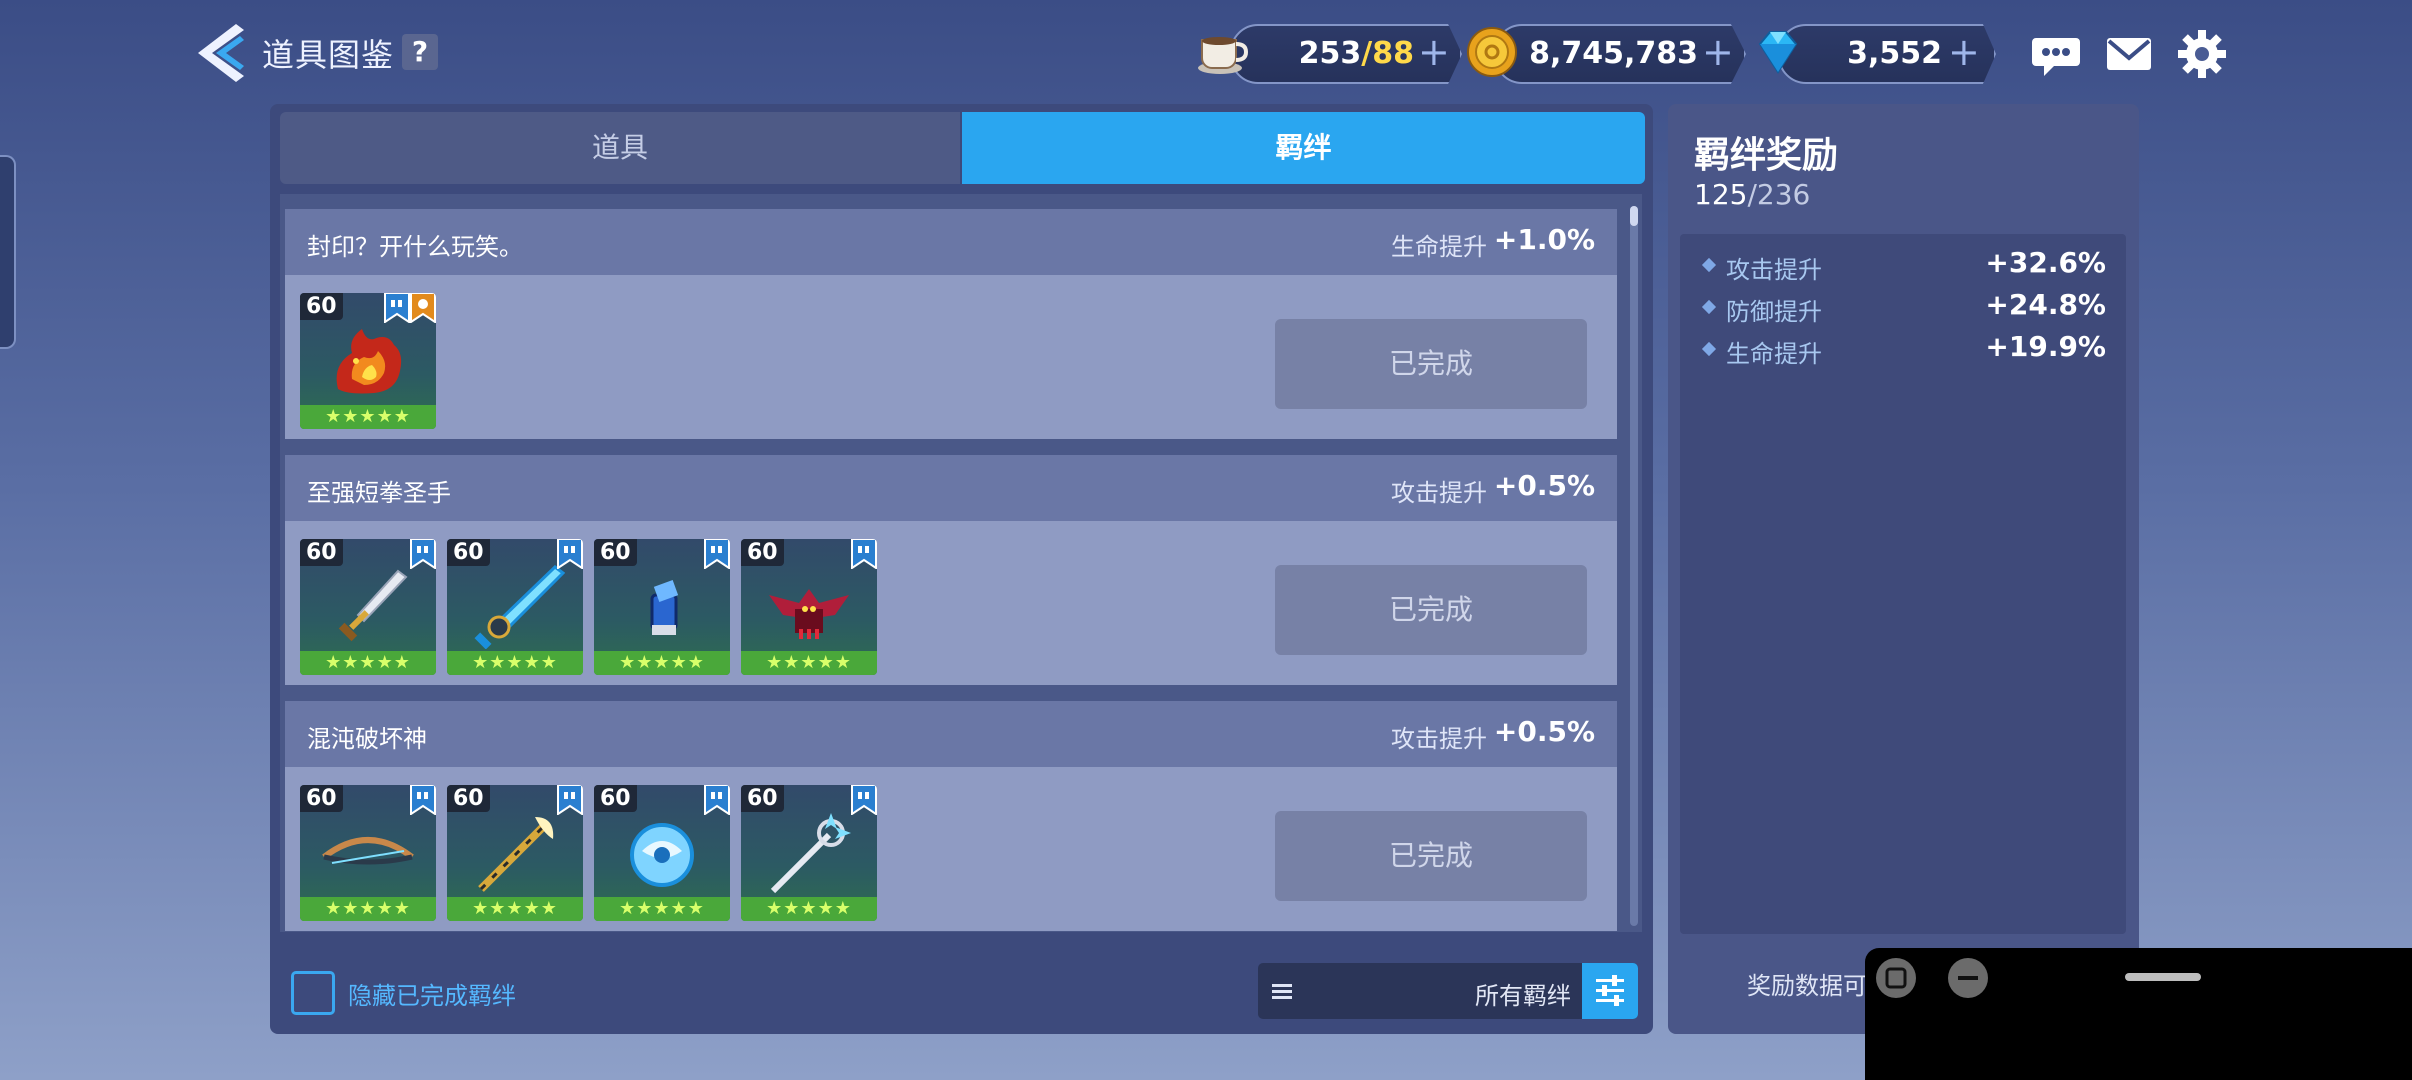 The height and width of the screenshot is (1080, 2412). Describe the element at coordinates (1807, 986) in the screenshot. I see `rewards-footer-note: 奖励数据可` at that location.